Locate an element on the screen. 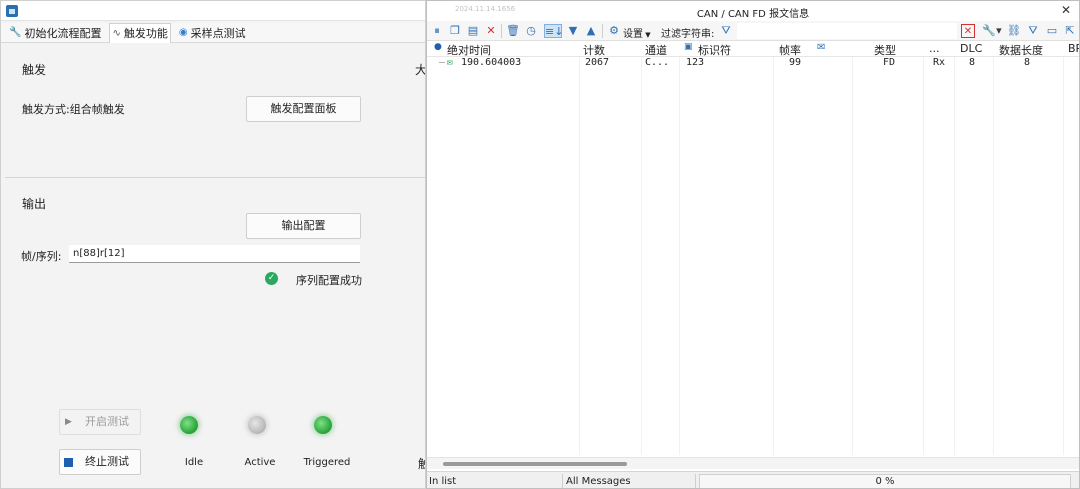  column-header-br: BR is located at coordinates (1073, 48).